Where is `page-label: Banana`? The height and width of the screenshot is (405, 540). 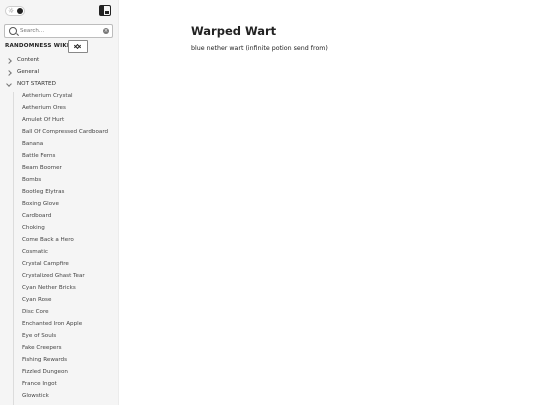
page-label: Banana is located at coordinates (33, 144).